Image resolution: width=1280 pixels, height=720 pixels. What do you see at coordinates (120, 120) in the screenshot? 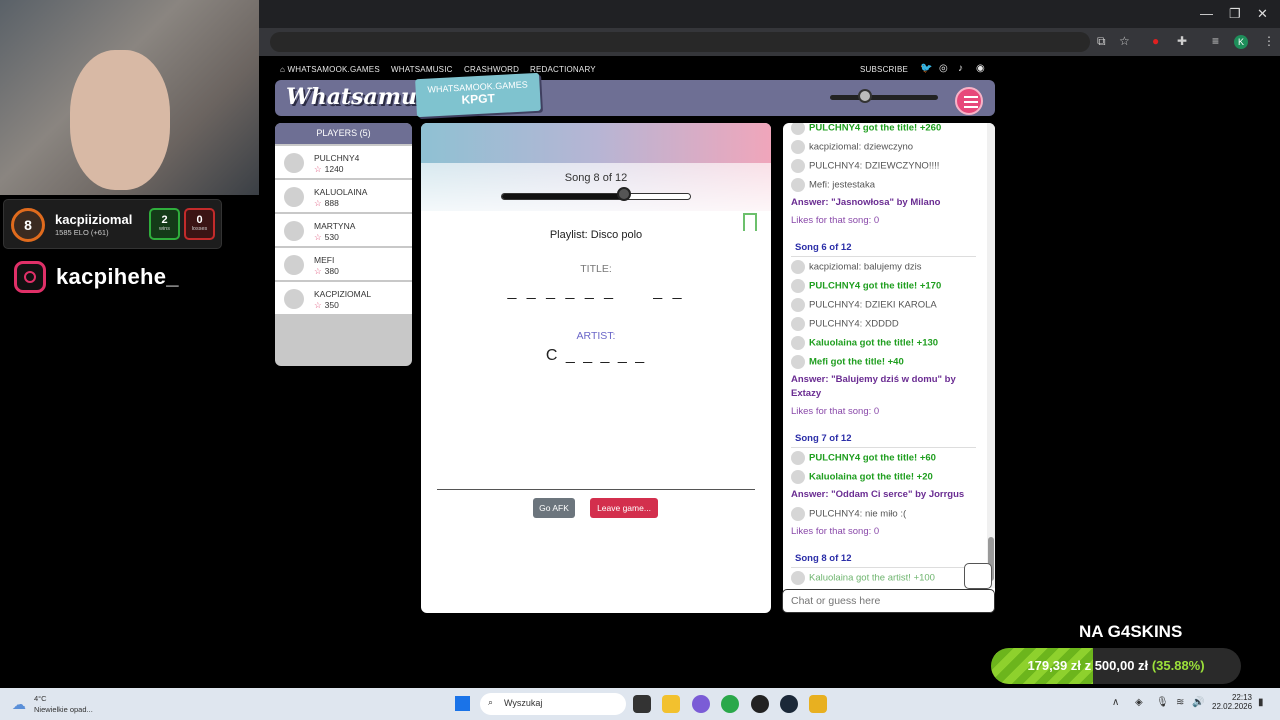
I see `streamer-face` at bounding box center [120, 120].